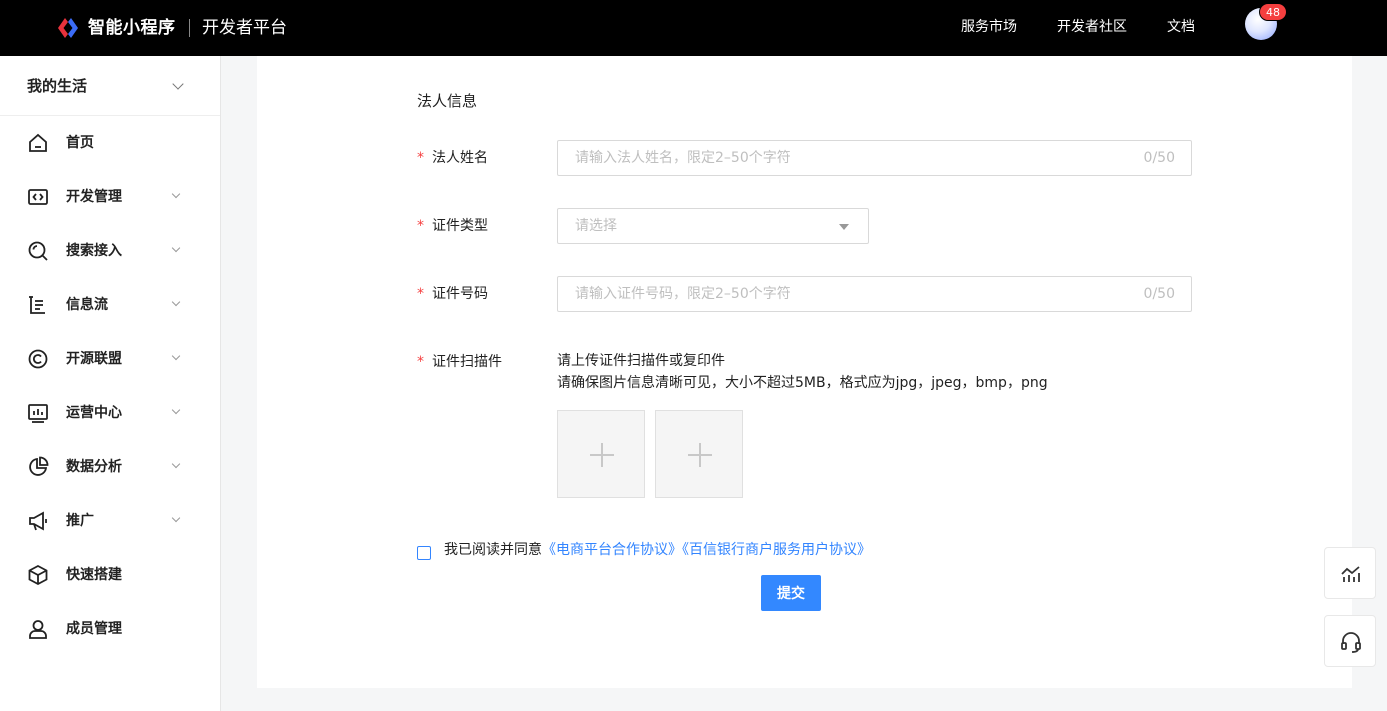 This screenshot has width=1387, height=711. I want to click on nav-service-market: 服务市场, so click(989, 27).